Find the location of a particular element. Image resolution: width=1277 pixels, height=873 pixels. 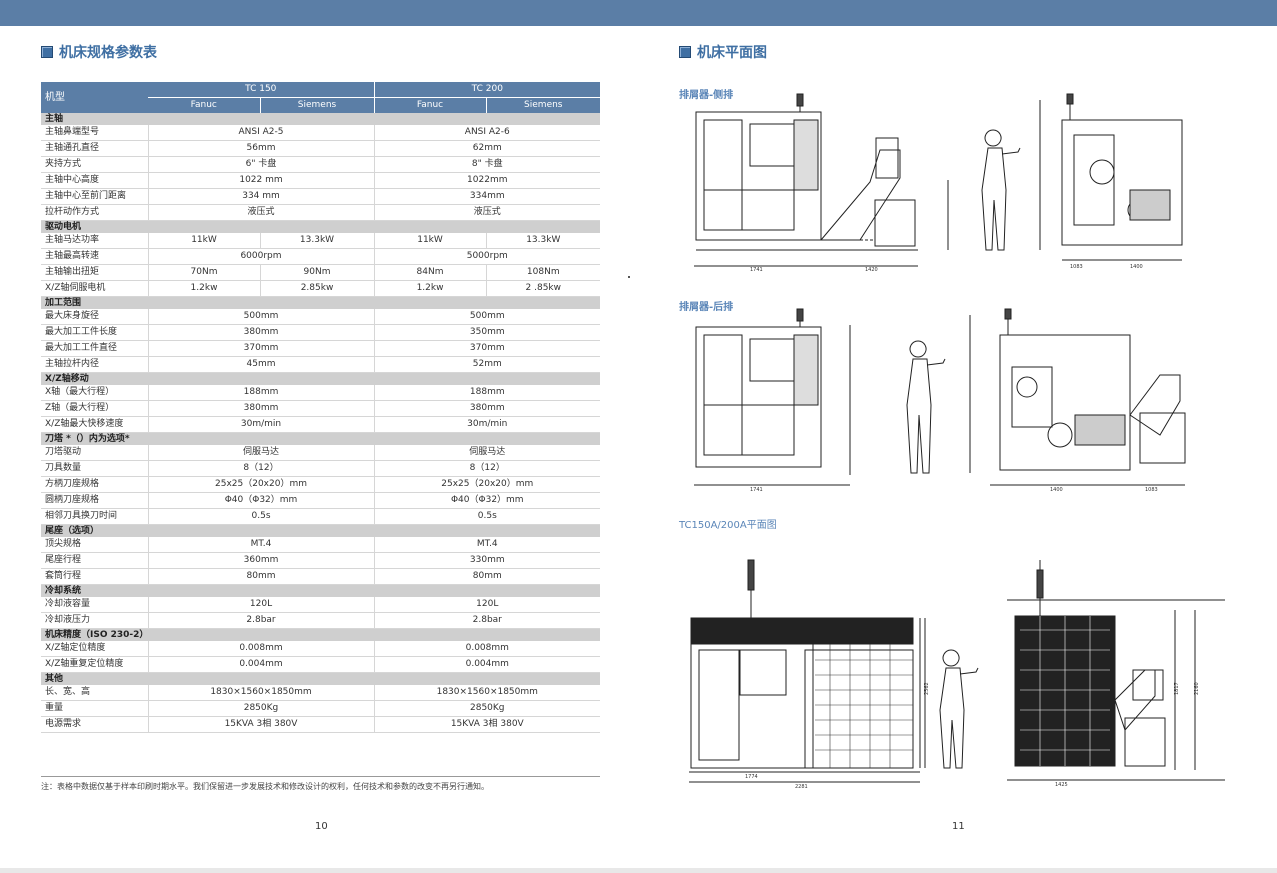

tc200-value: 120L is located at coordinates (487, 605).